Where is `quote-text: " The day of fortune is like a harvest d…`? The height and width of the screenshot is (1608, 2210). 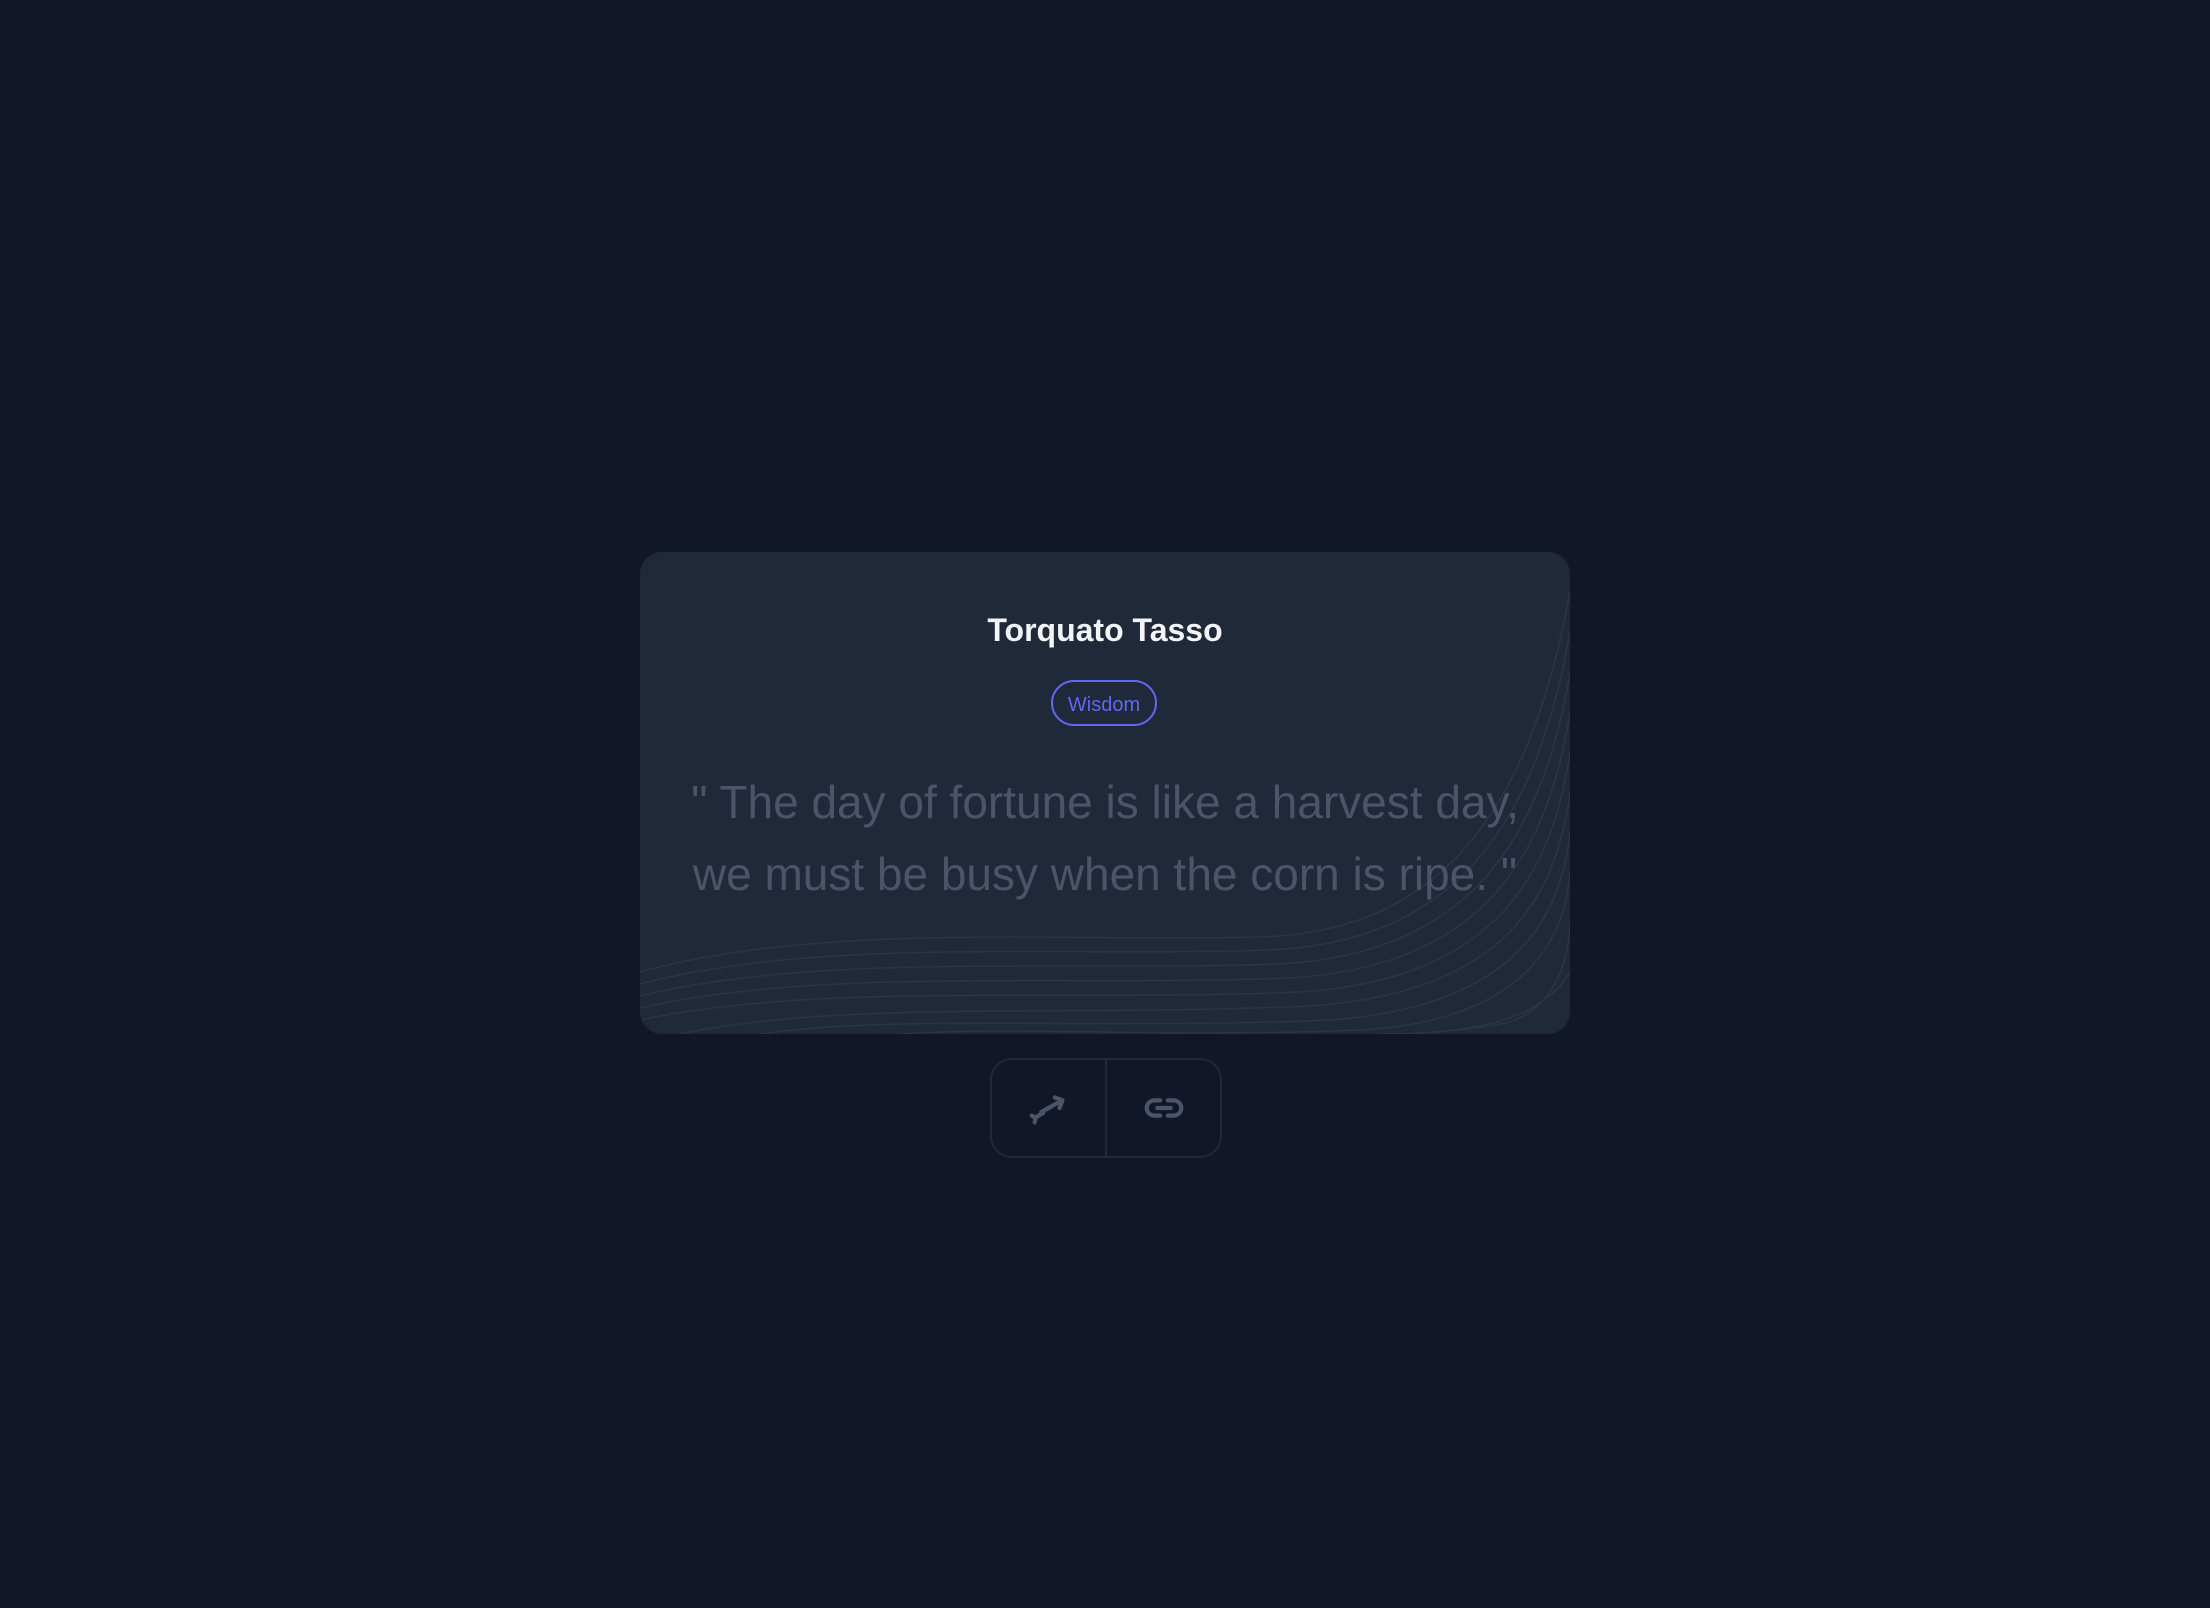
quote-text: " The day of fortune is like a harvest d… is located at coordinates (1105, 838).